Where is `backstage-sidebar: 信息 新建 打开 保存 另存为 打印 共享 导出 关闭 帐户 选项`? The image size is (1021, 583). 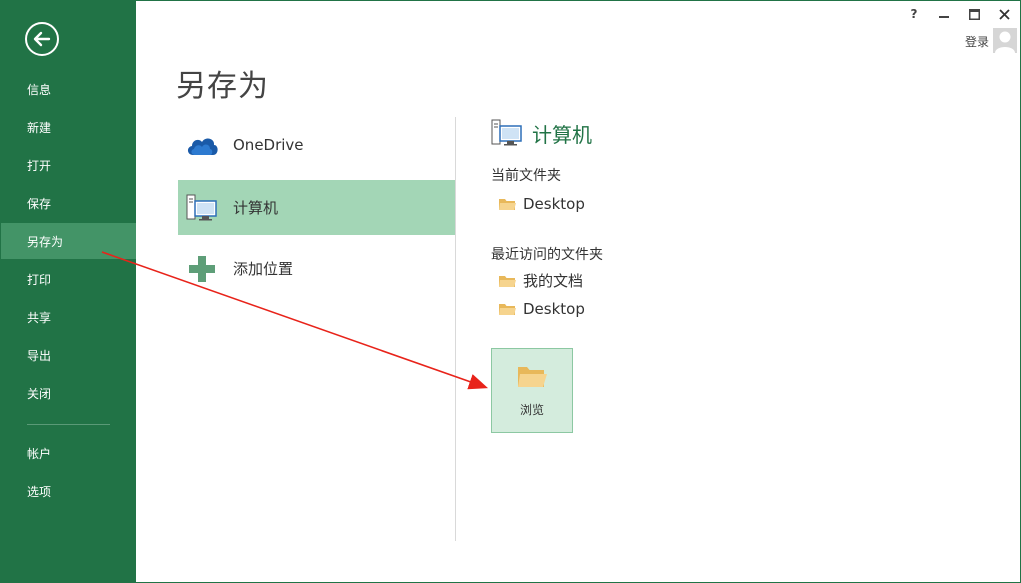 backstage-sidebar: 信息 新建 打开 保存 另存为 打印 共享 导出 关闭 帐户 选项 is located at coordinates (68, 291).